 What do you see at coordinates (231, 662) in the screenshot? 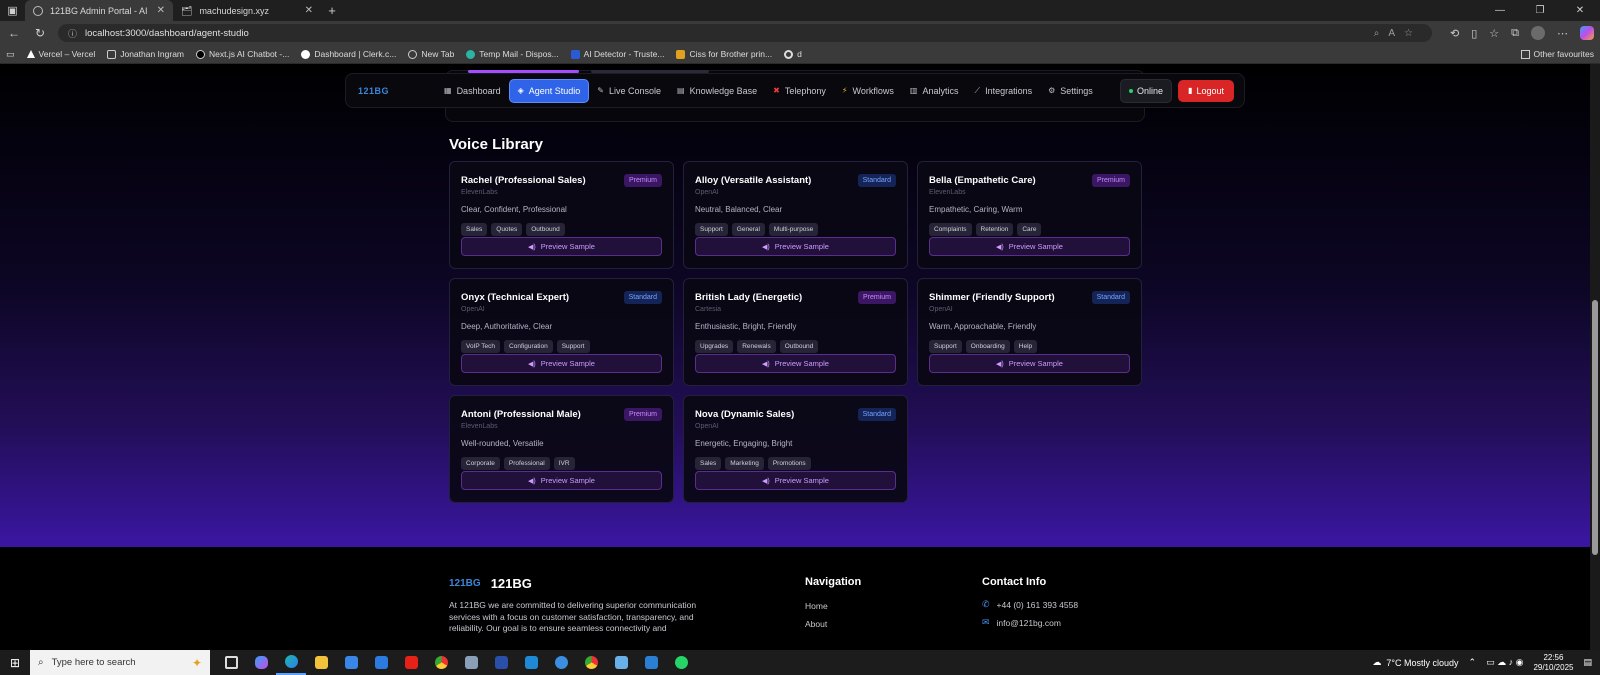
I see `task-view-icon` at bounding box center [231, 662].